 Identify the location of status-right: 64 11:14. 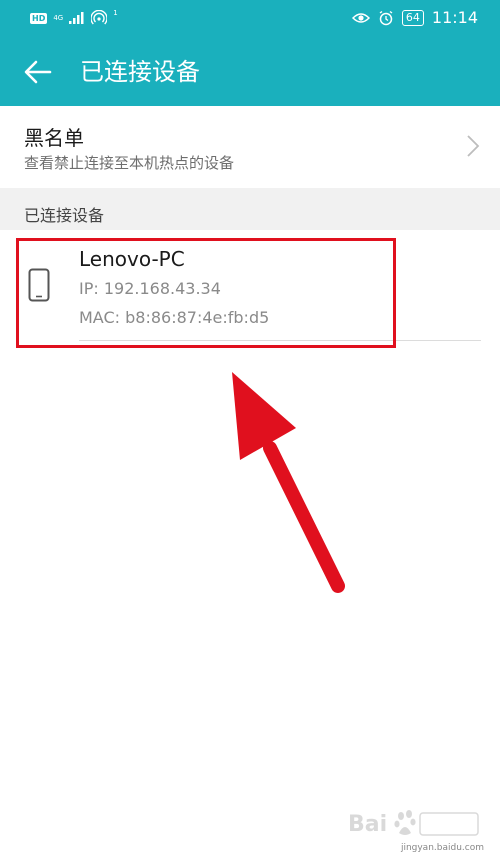
(414, 17).